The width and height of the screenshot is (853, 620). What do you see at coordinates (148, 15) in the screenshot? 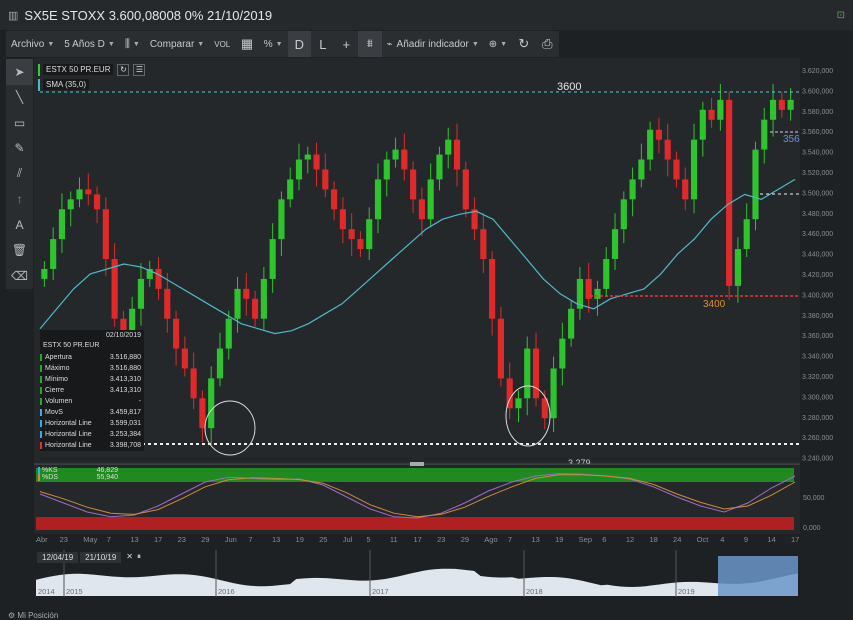
I see `window-title: SX5E STOXX 3.600,08008 0% 21/10/2019` at bounding box center [148, 15].